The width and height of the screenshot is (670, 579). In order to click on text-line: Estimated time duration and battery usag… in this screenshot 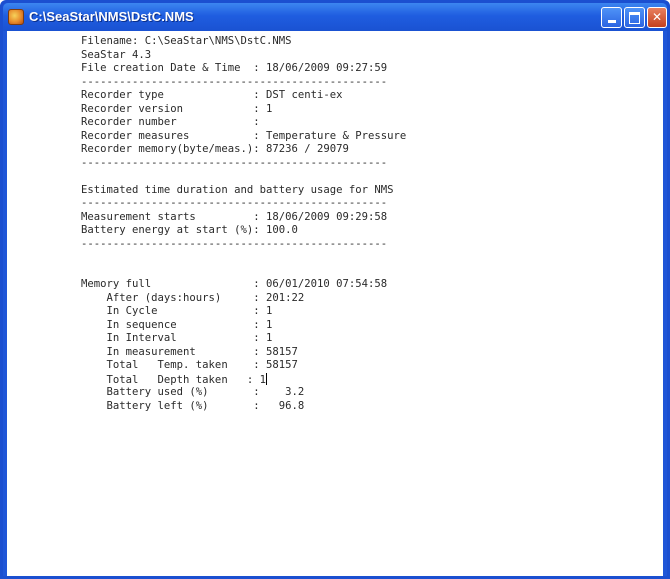, I will do `click(237, 189)`.